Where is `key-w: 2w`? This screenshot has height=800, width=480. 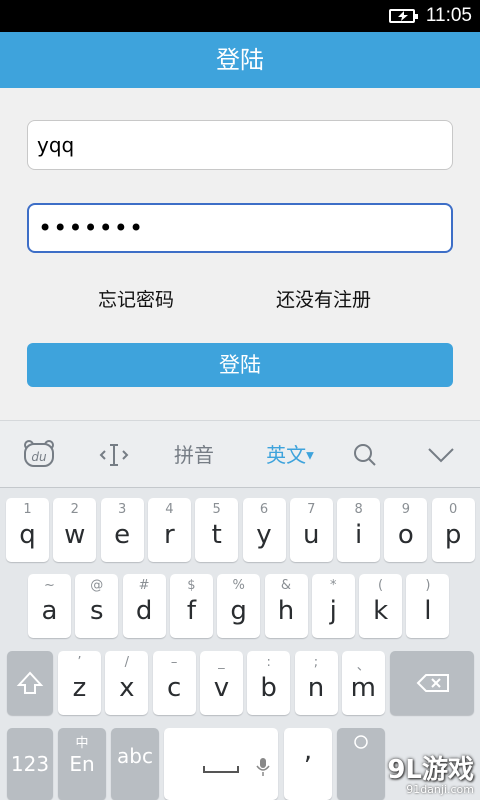
key-w: 2w is located at coordinates (75, 530).